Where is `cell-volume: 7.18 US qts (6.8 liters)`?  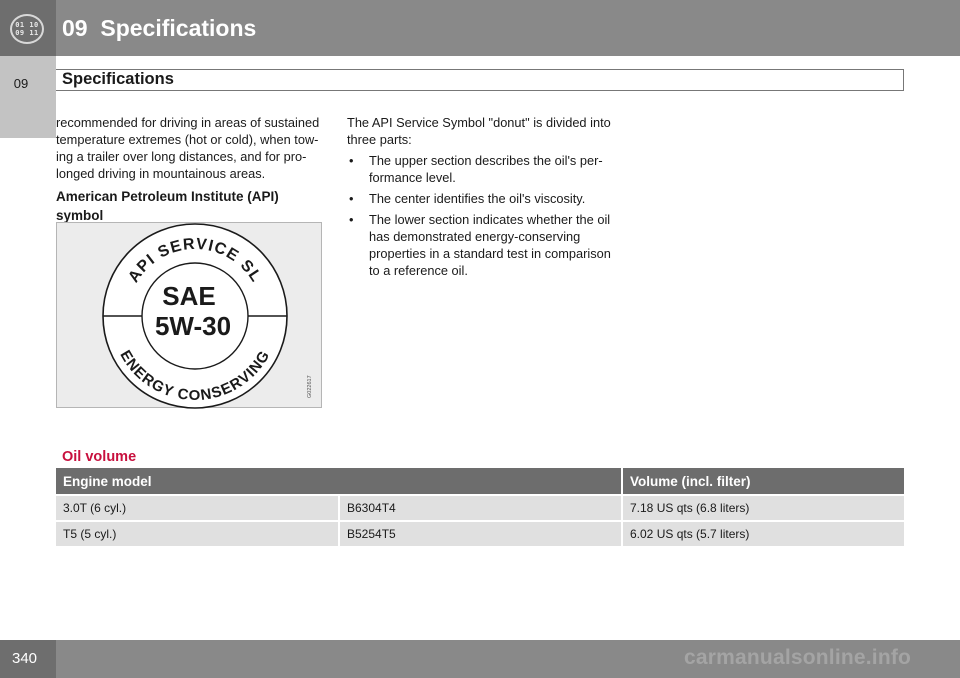 cell-volume: 7.18 US qts (6.8 liters) is located at coordinates (762, 507).